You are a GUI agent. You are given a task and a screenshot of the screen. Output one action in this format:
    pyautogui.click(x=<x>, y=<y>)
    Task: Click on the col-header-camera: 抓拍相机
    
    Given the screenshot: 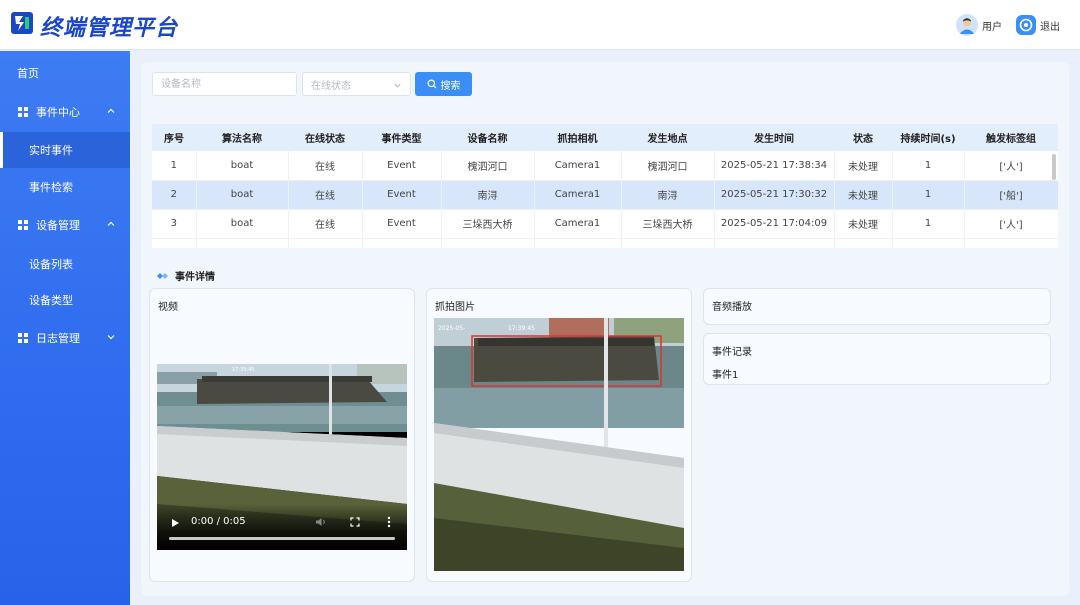 What is the action you would take?
    pyautogui.click(x=577, y=137)
    